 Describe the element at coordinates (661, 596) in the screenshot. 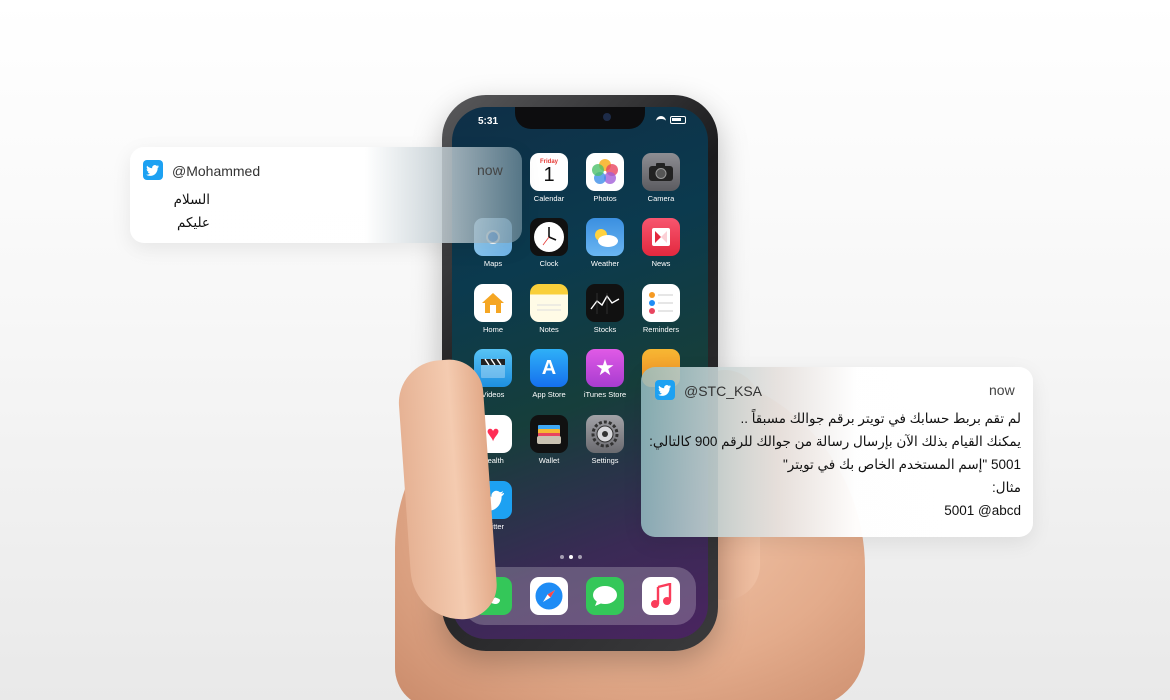

I see `music-icon` at that location.